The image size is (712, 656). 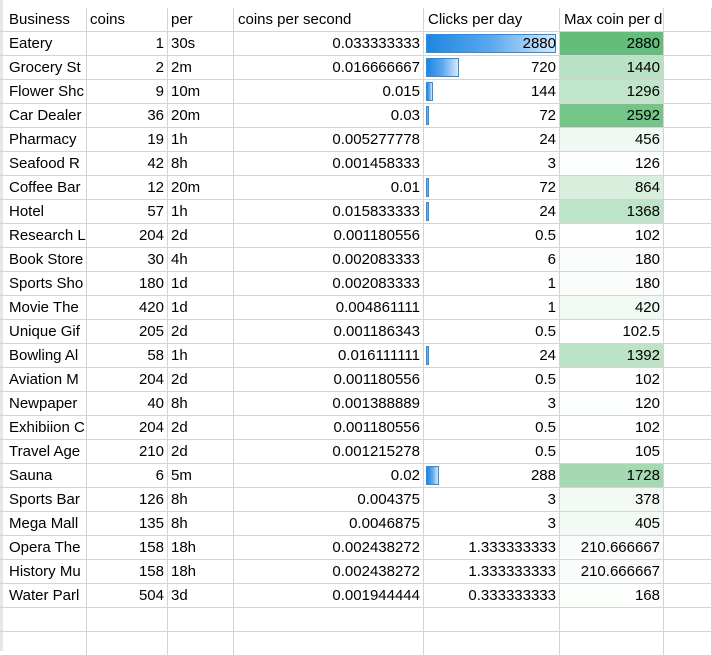 What do you see at coordinates (612, 380) in the screenshot?
I see `cell-max-coin-per-day: 102` at bounding box center [612, 380].